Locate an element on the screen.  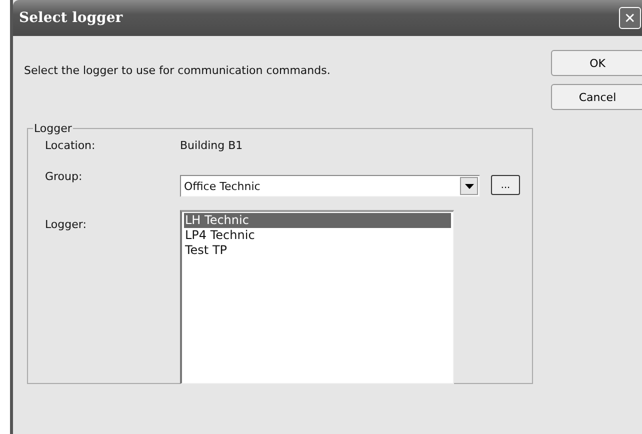
location-label: Location: is located at coordinates (70, 145).